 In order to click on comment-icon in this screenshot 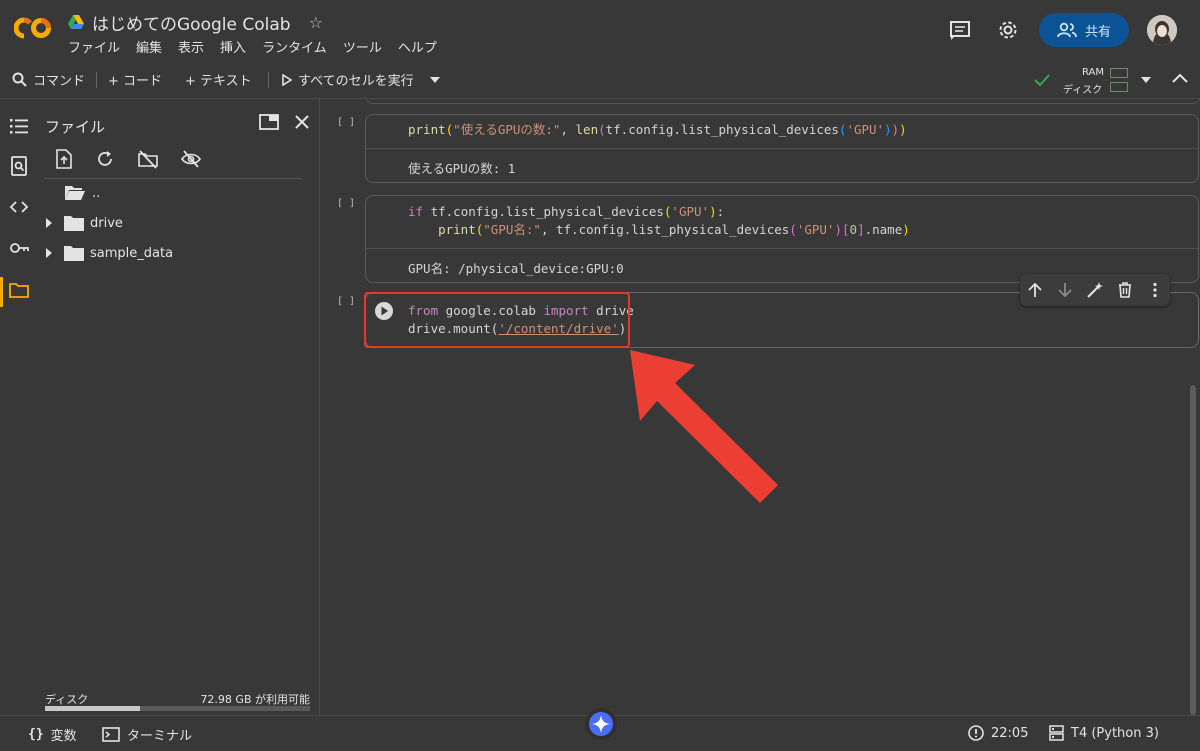, I will do `click(960, 30)`.